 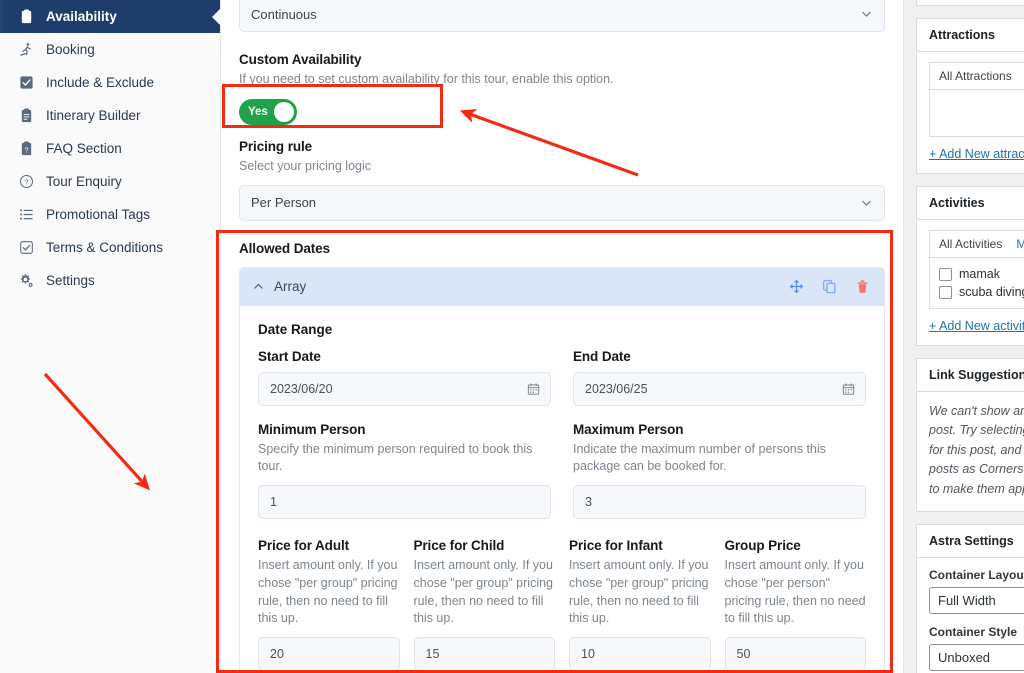 What do you see at coordinates (284, 14) in the screenshot?
I see `availability-type-value: Continuous` at bounding box center [284, 14].